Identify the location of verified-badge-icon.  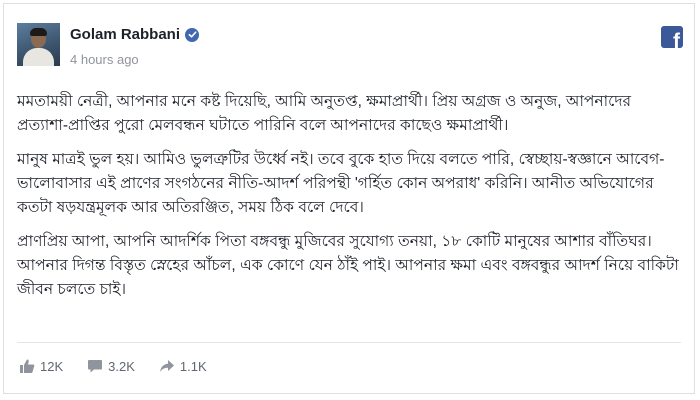
(192, 34).